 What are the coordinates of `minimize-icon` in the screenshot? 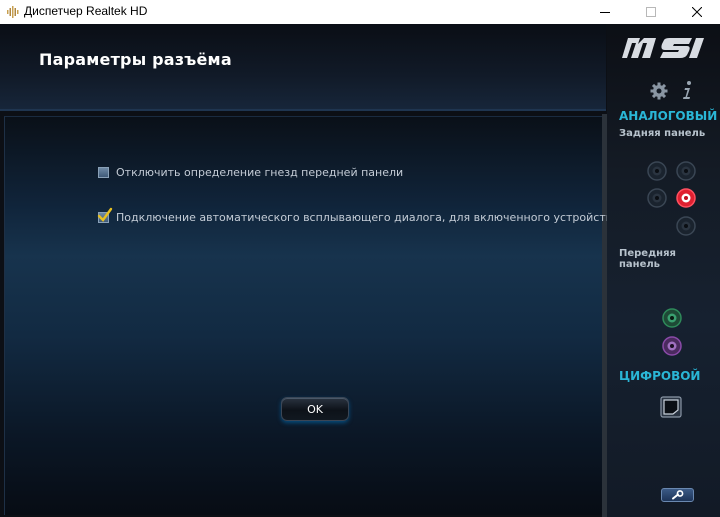 It's located at (605, 12).